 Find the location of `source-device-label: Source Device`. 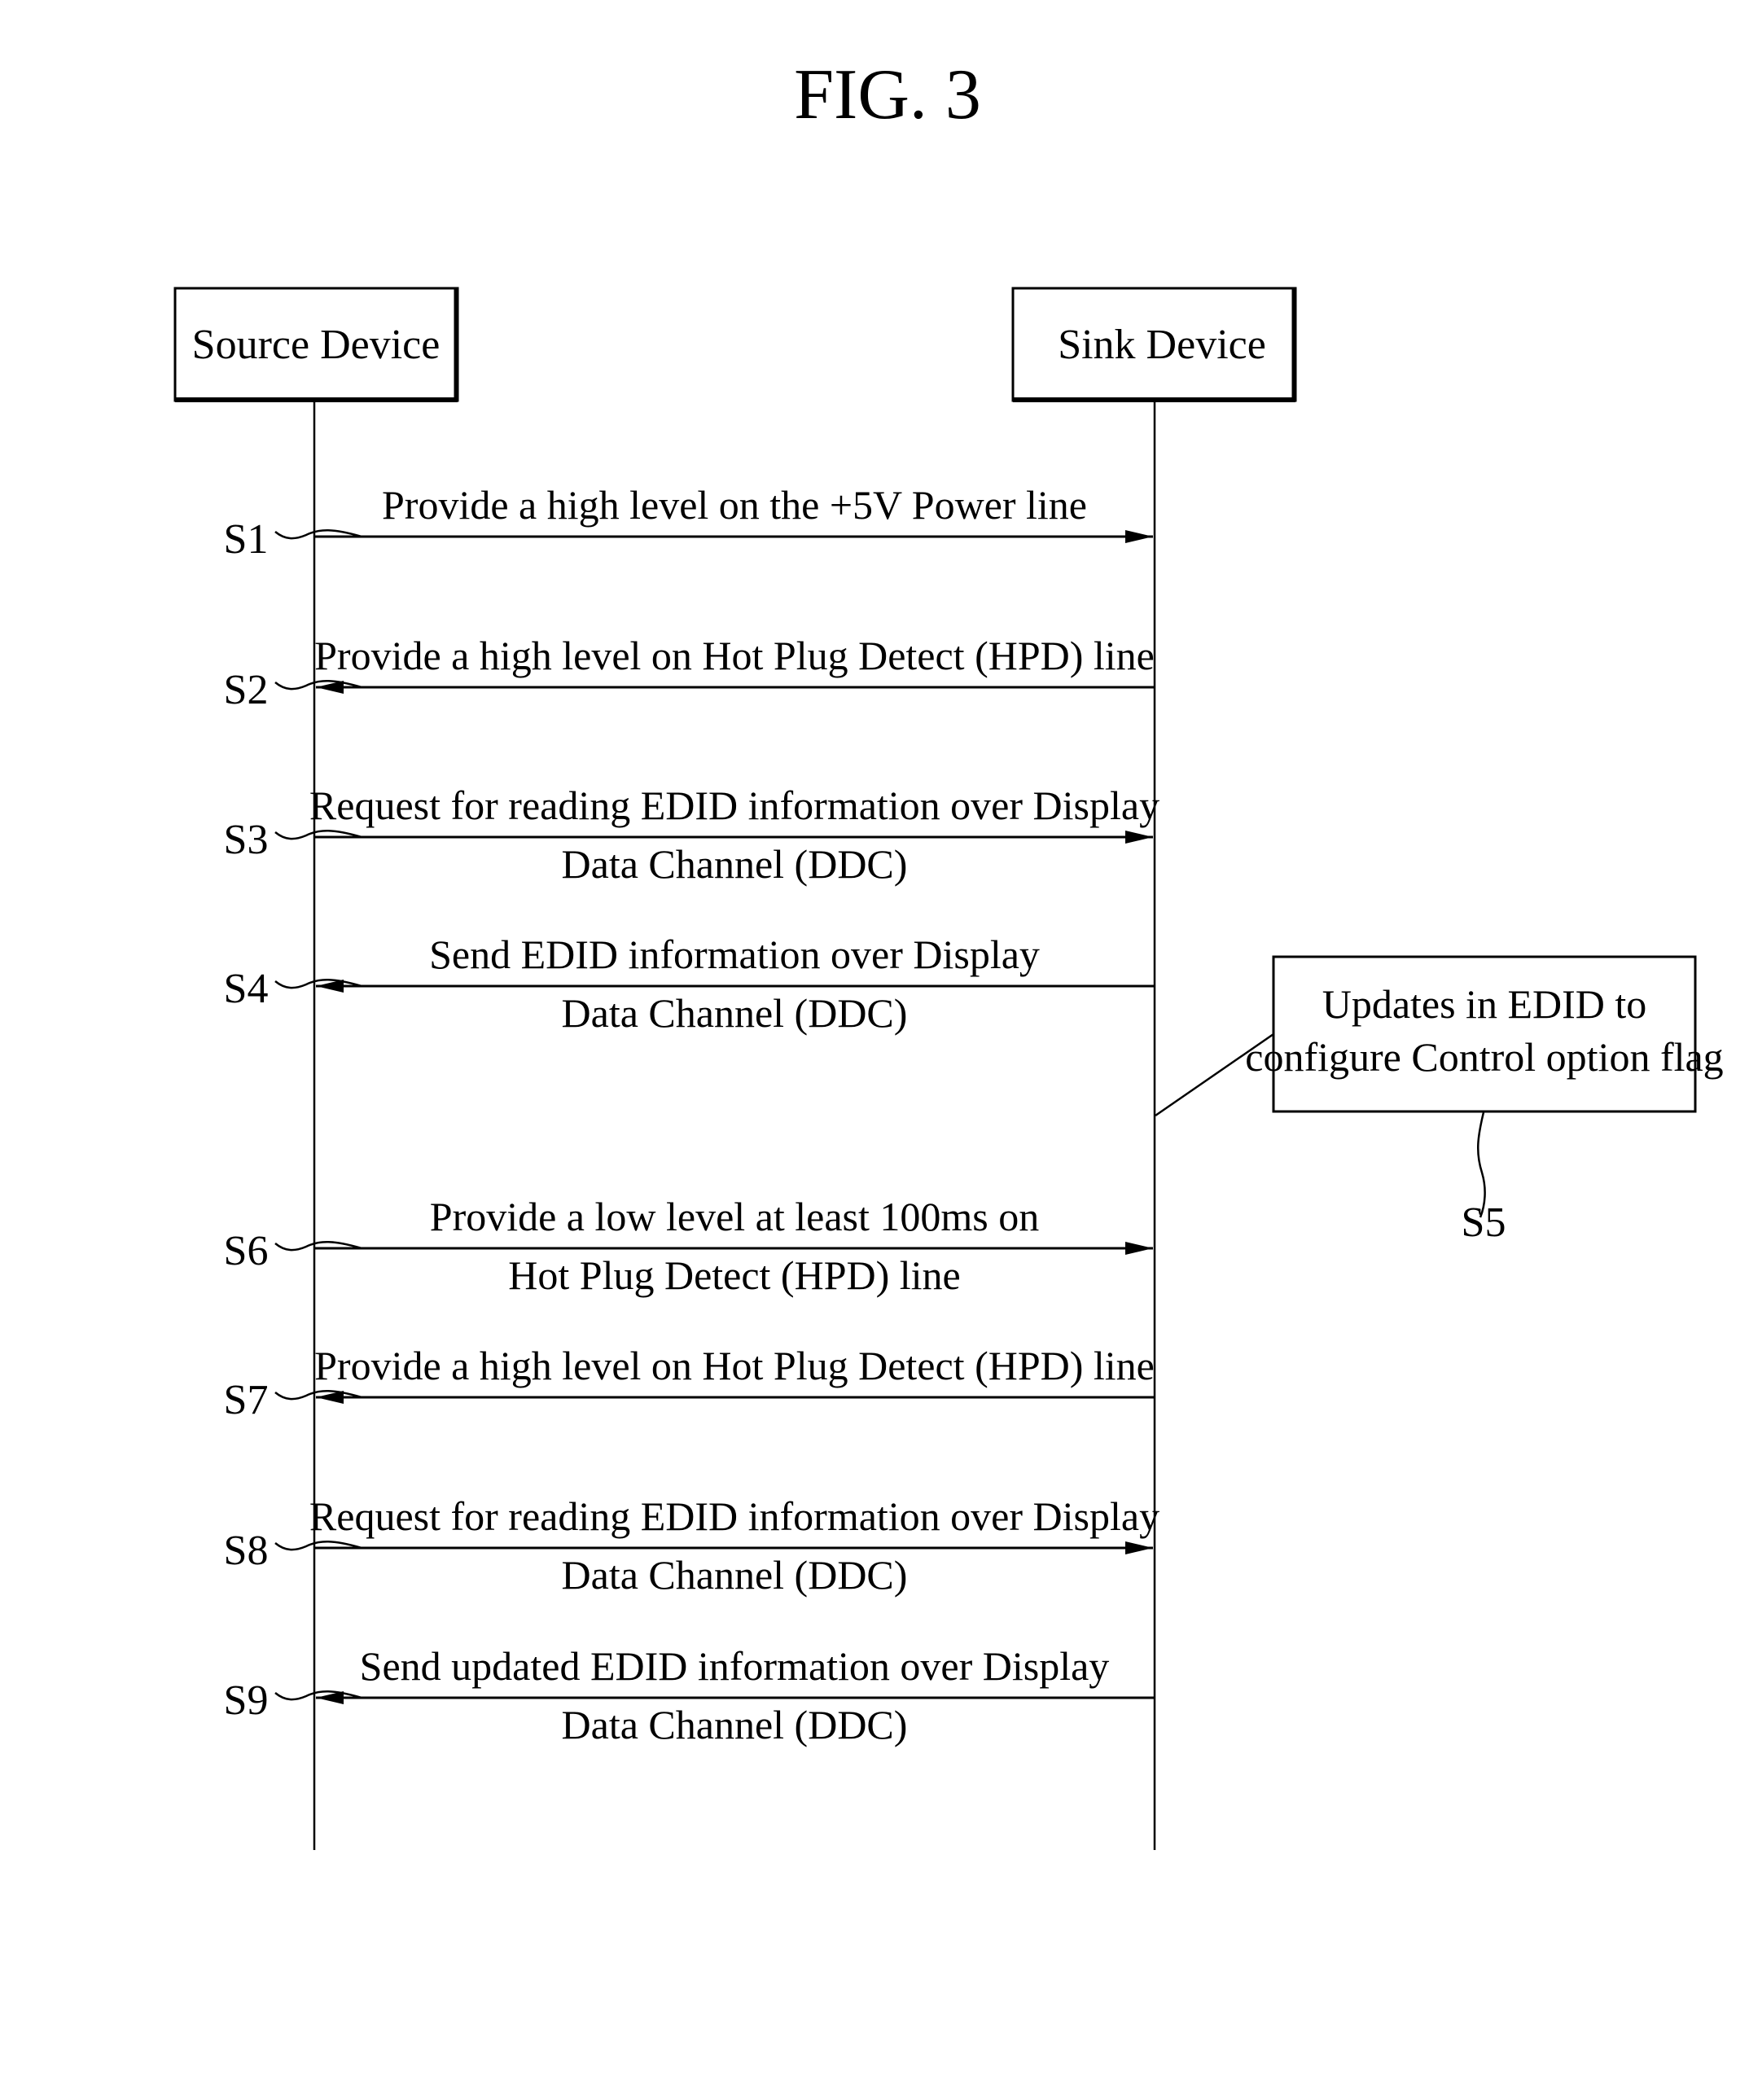

source-device-label: Source Device is located at coordinates (316, 345).